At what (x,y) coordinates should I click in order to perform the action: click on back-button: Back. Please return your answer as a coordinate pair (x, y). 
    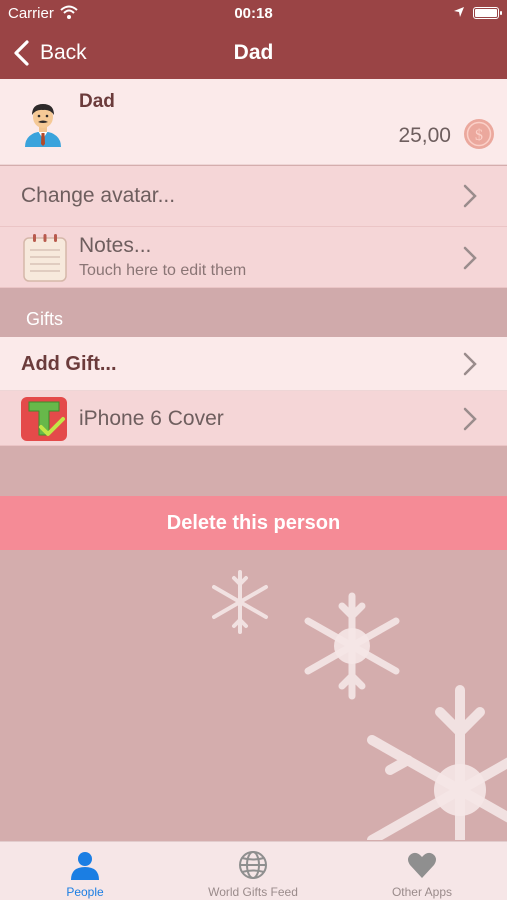
    Looking at the image, I should click on (49, 53).